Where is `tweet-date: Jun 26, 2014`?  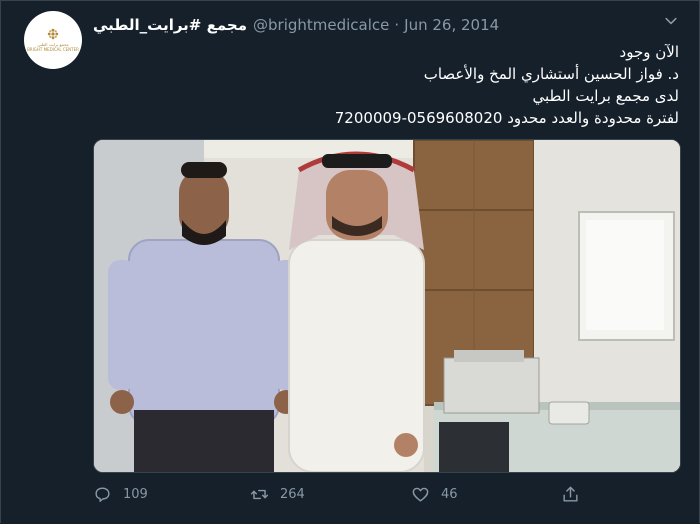 tweet-date: Jun 26, 2014 is located at coordinates (451, 25).